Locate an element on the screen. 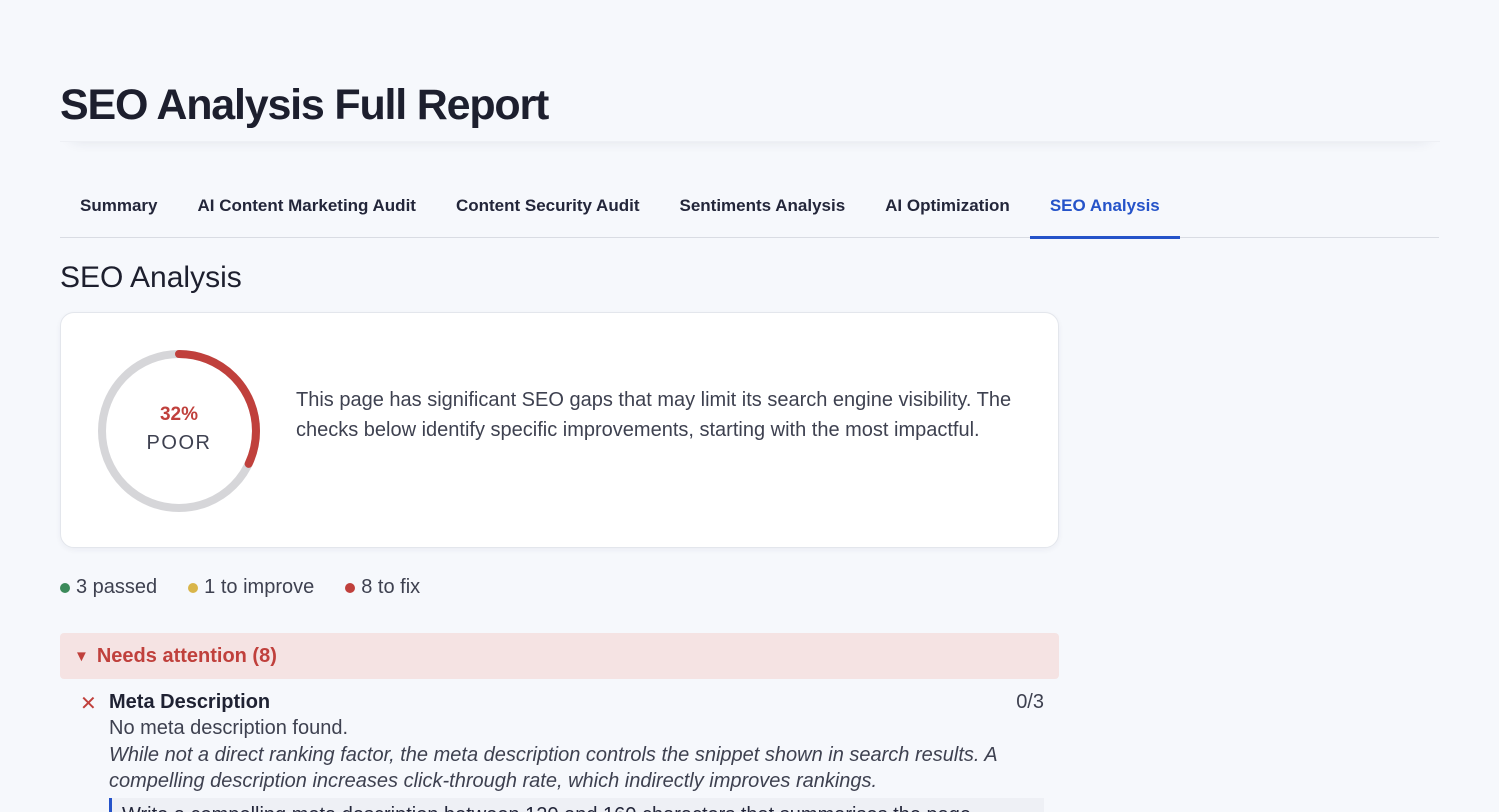 This screenshot has width=1499, height=812. tab-content-security-audit: Content Security Audit is located at coordinates (548, 208).